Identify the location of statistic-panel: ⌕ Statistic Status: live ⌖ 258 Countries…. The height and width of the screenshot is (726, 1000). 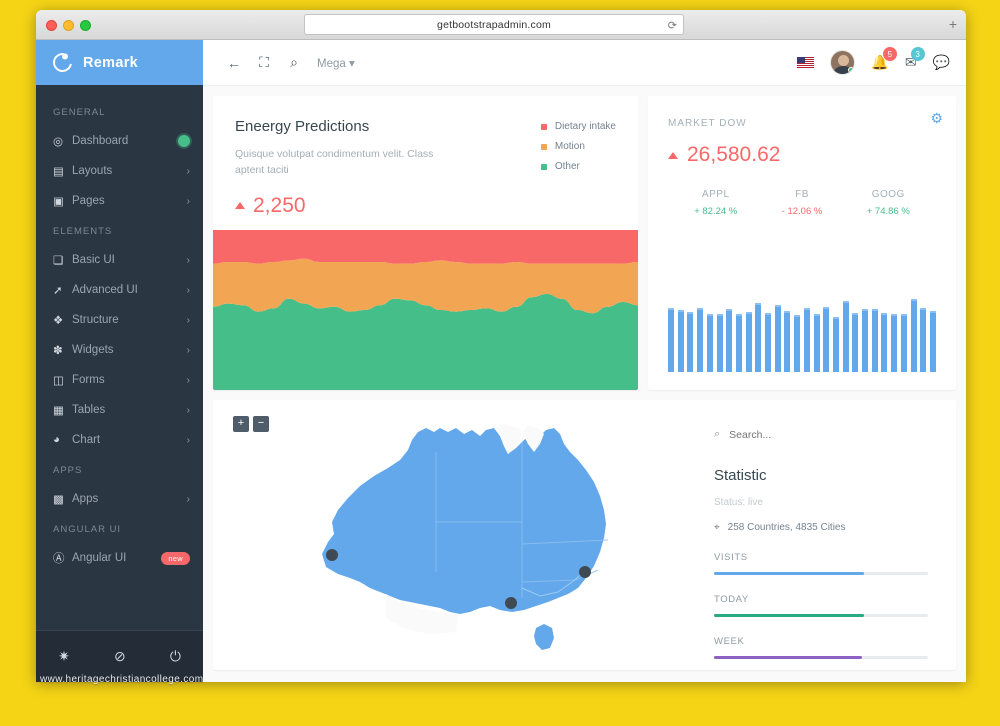
(821, 535).